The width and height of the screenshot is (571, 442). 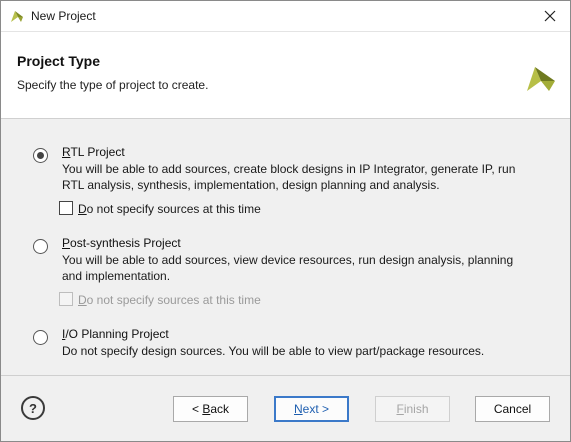 I want to click on rtl-project-label: RTL Project, so click(x=93, y=152).